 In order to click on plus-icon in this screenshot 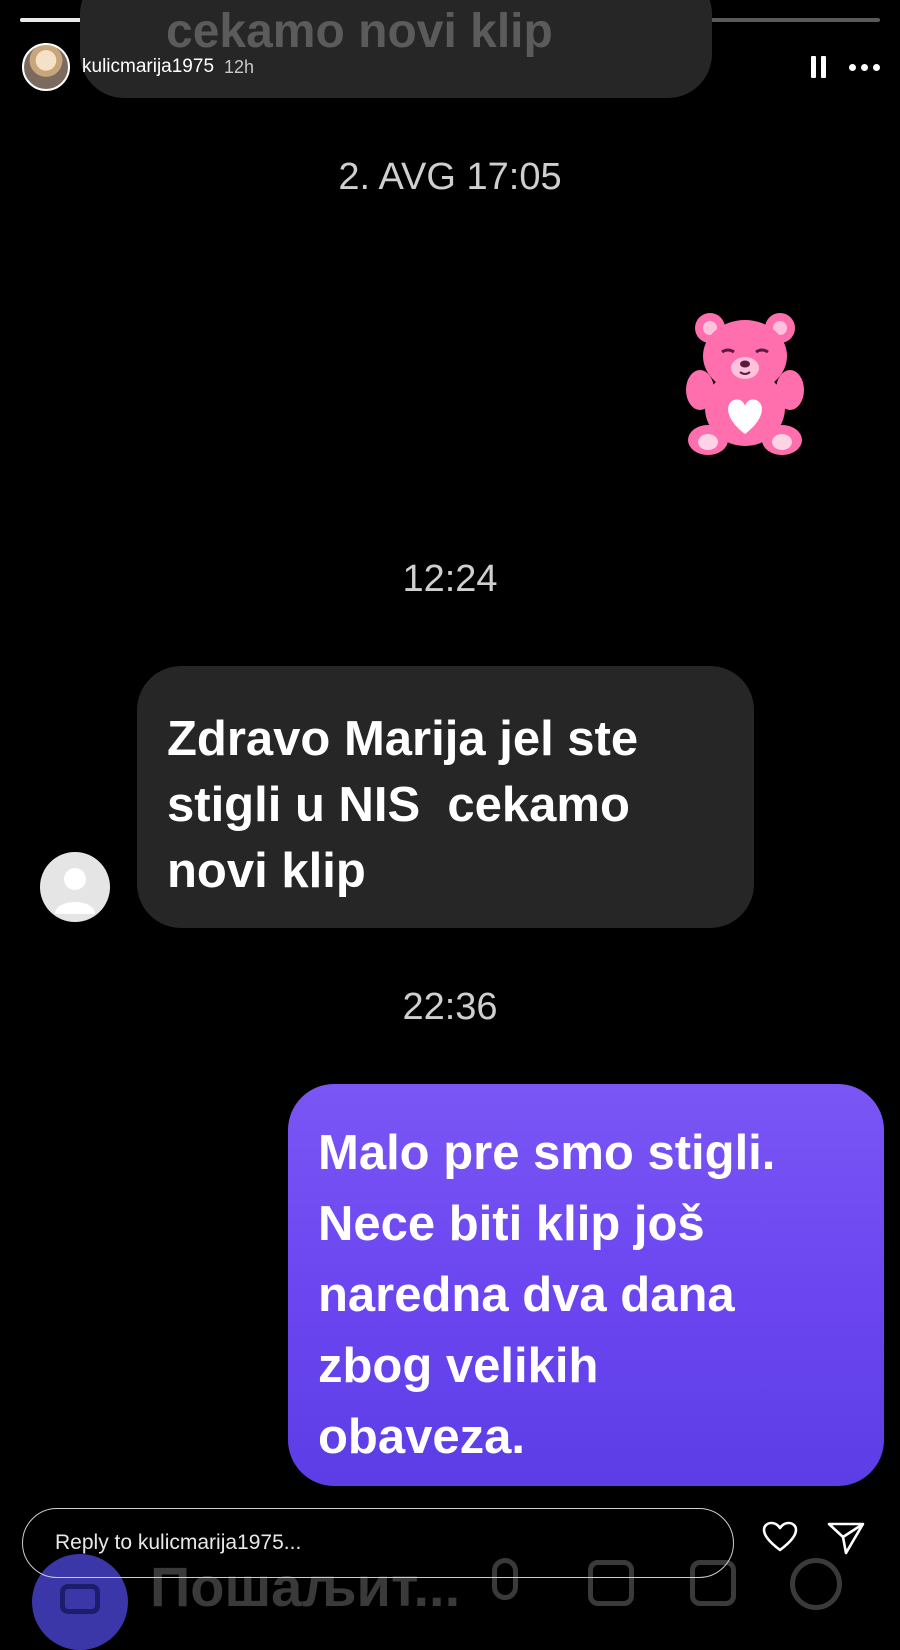, I will do `click(816, 1584)`.